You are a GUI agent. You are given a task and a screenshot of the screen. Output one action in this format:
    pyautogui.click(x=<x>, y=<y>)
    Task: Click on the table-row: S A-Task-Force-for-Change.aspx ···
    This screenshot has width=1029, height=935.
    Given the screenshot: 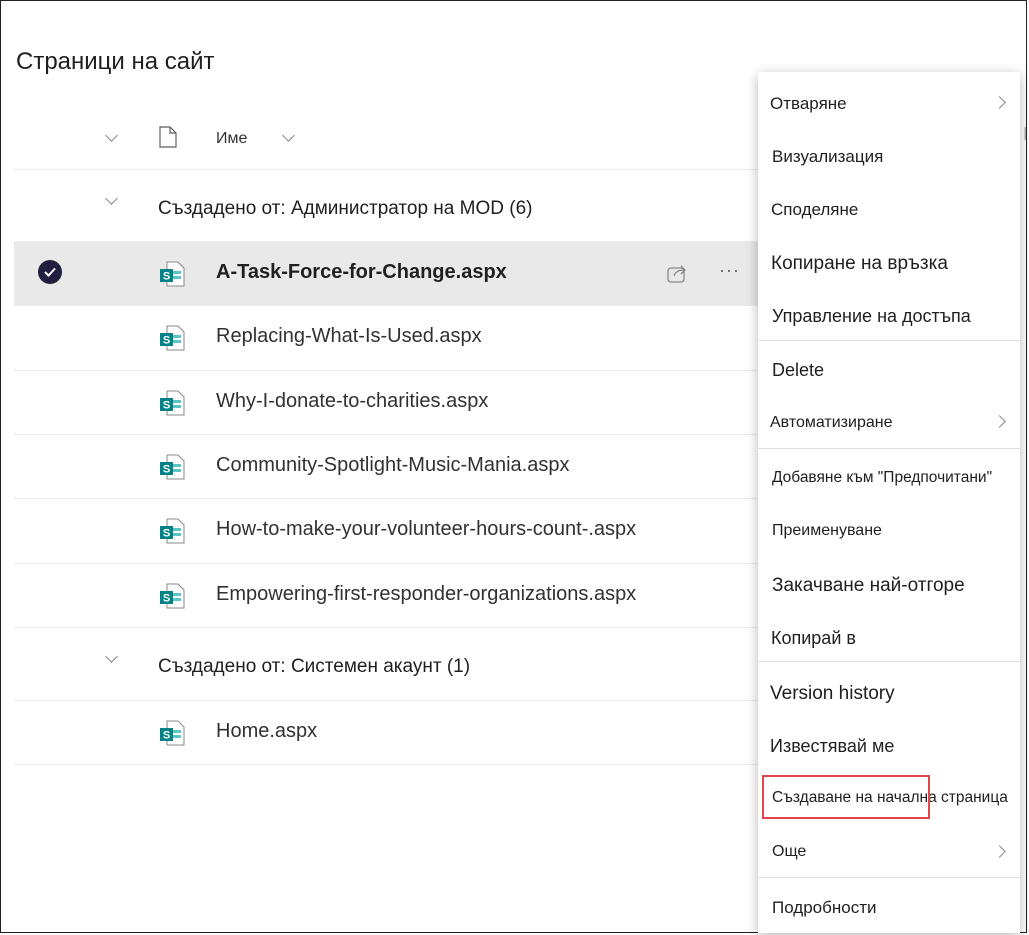 What is the action you would take?
    pyautogui.click(x=394, y=274)
    